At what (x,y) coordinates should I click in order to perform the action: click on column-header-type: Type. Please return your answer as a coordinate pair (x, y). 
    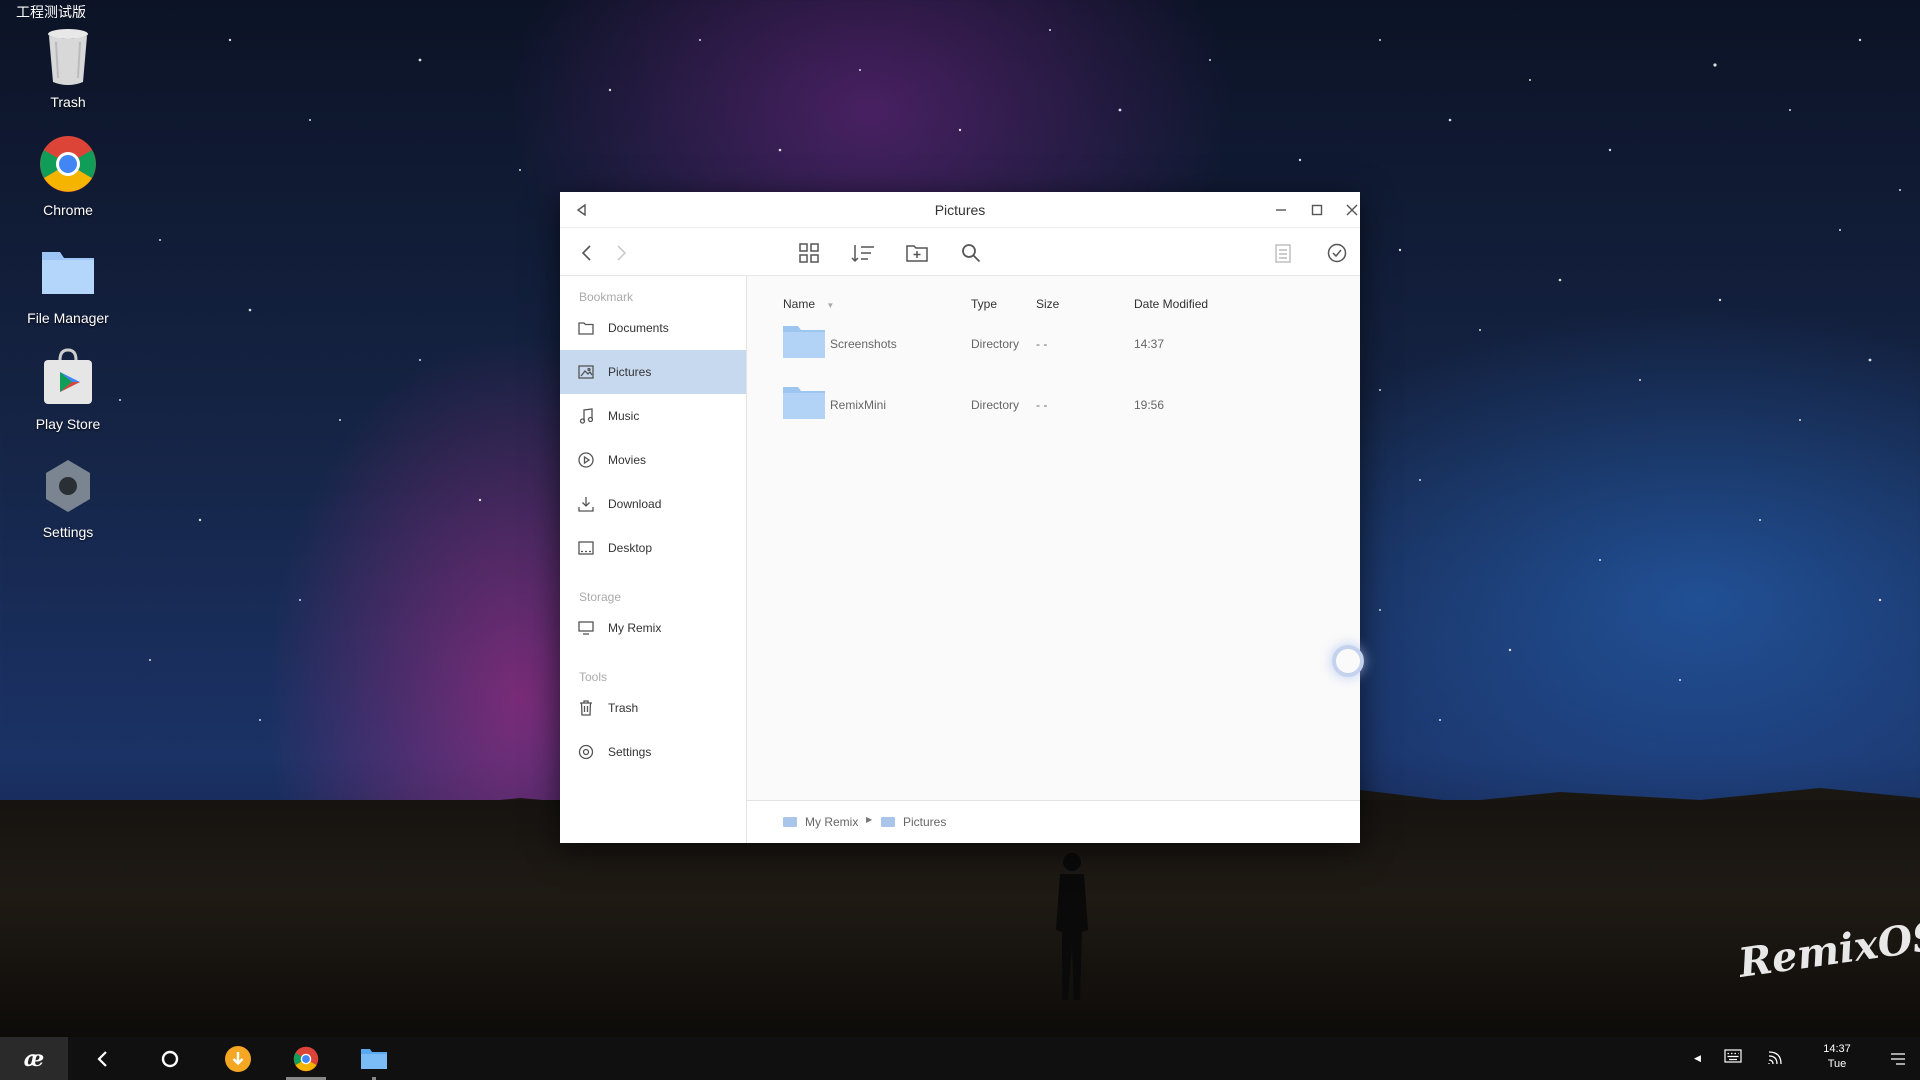
    Looking at the image, I should click on (984, 304).